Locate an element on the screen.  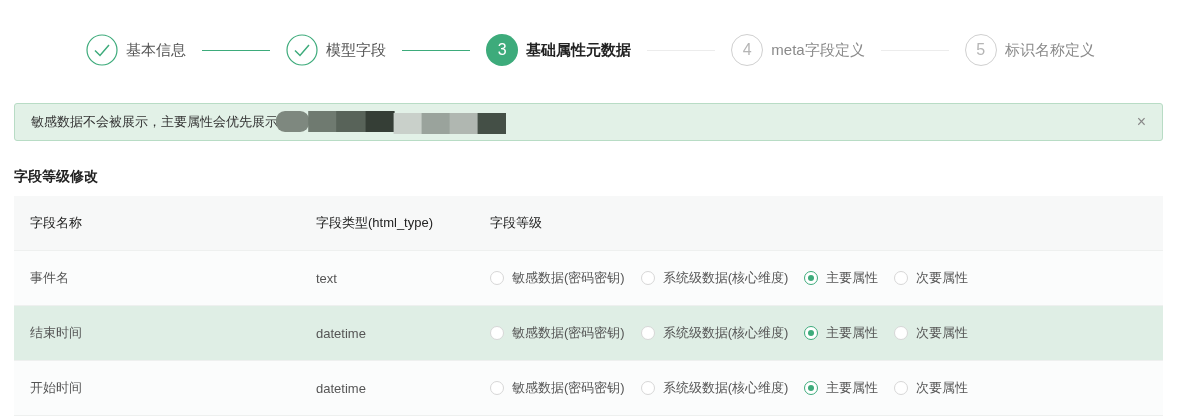
step-label: meta字段定义 is located at coordinates (818, 50).